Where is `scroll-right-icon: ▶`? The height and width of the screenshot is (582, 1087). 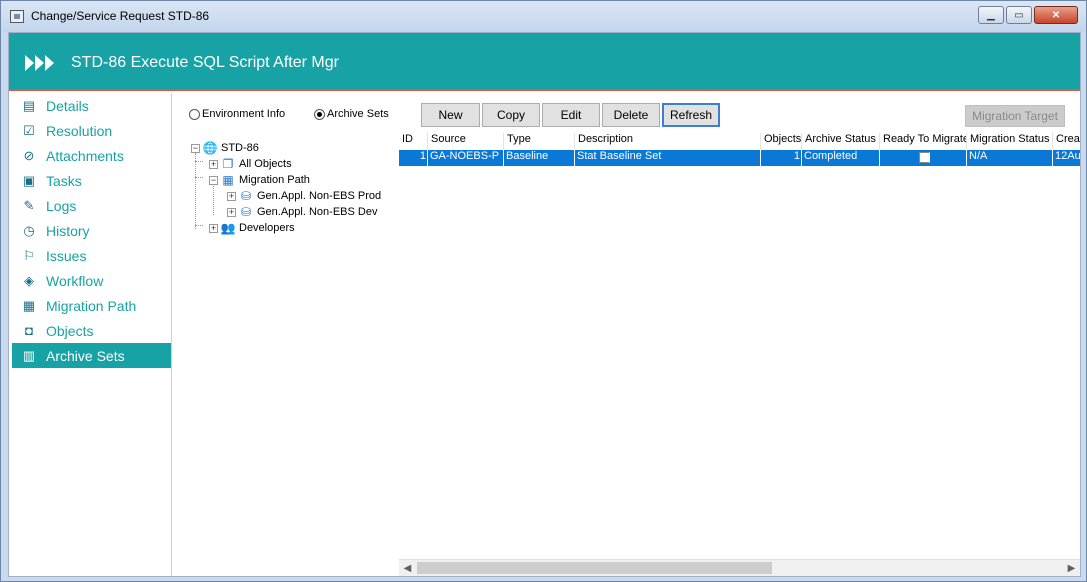
scroll-right-icon: ▶ is located at coordinates (1071, 568).